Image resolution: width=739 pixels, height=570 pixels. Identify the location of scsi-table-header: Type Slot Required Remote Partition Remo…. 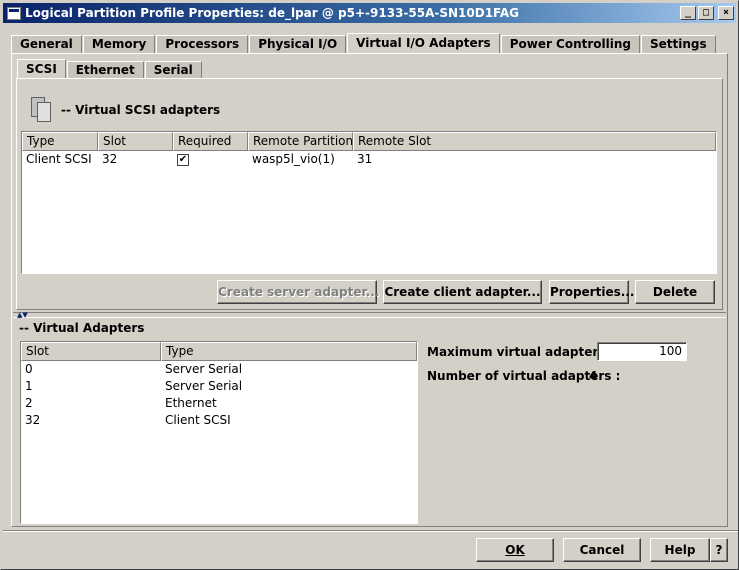
(369, 141).